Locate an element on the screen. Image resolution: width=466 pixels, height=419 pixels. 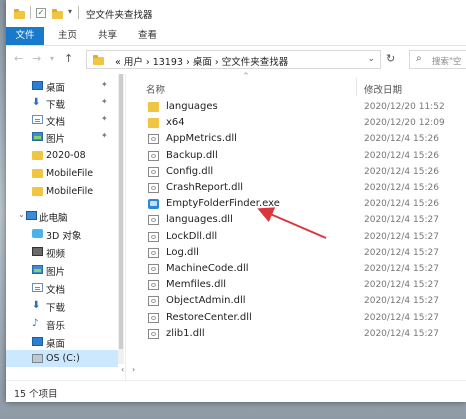
horizontal-scrollbar: ‹ › is located at coordinates (293, 371).